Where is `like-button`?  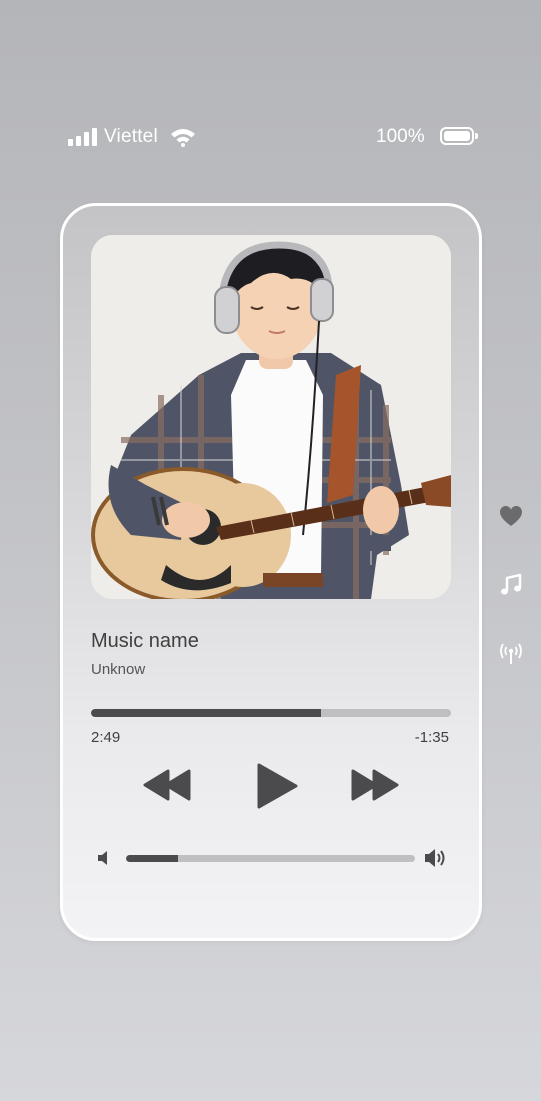
like-button is located at coordinates (511, 516).